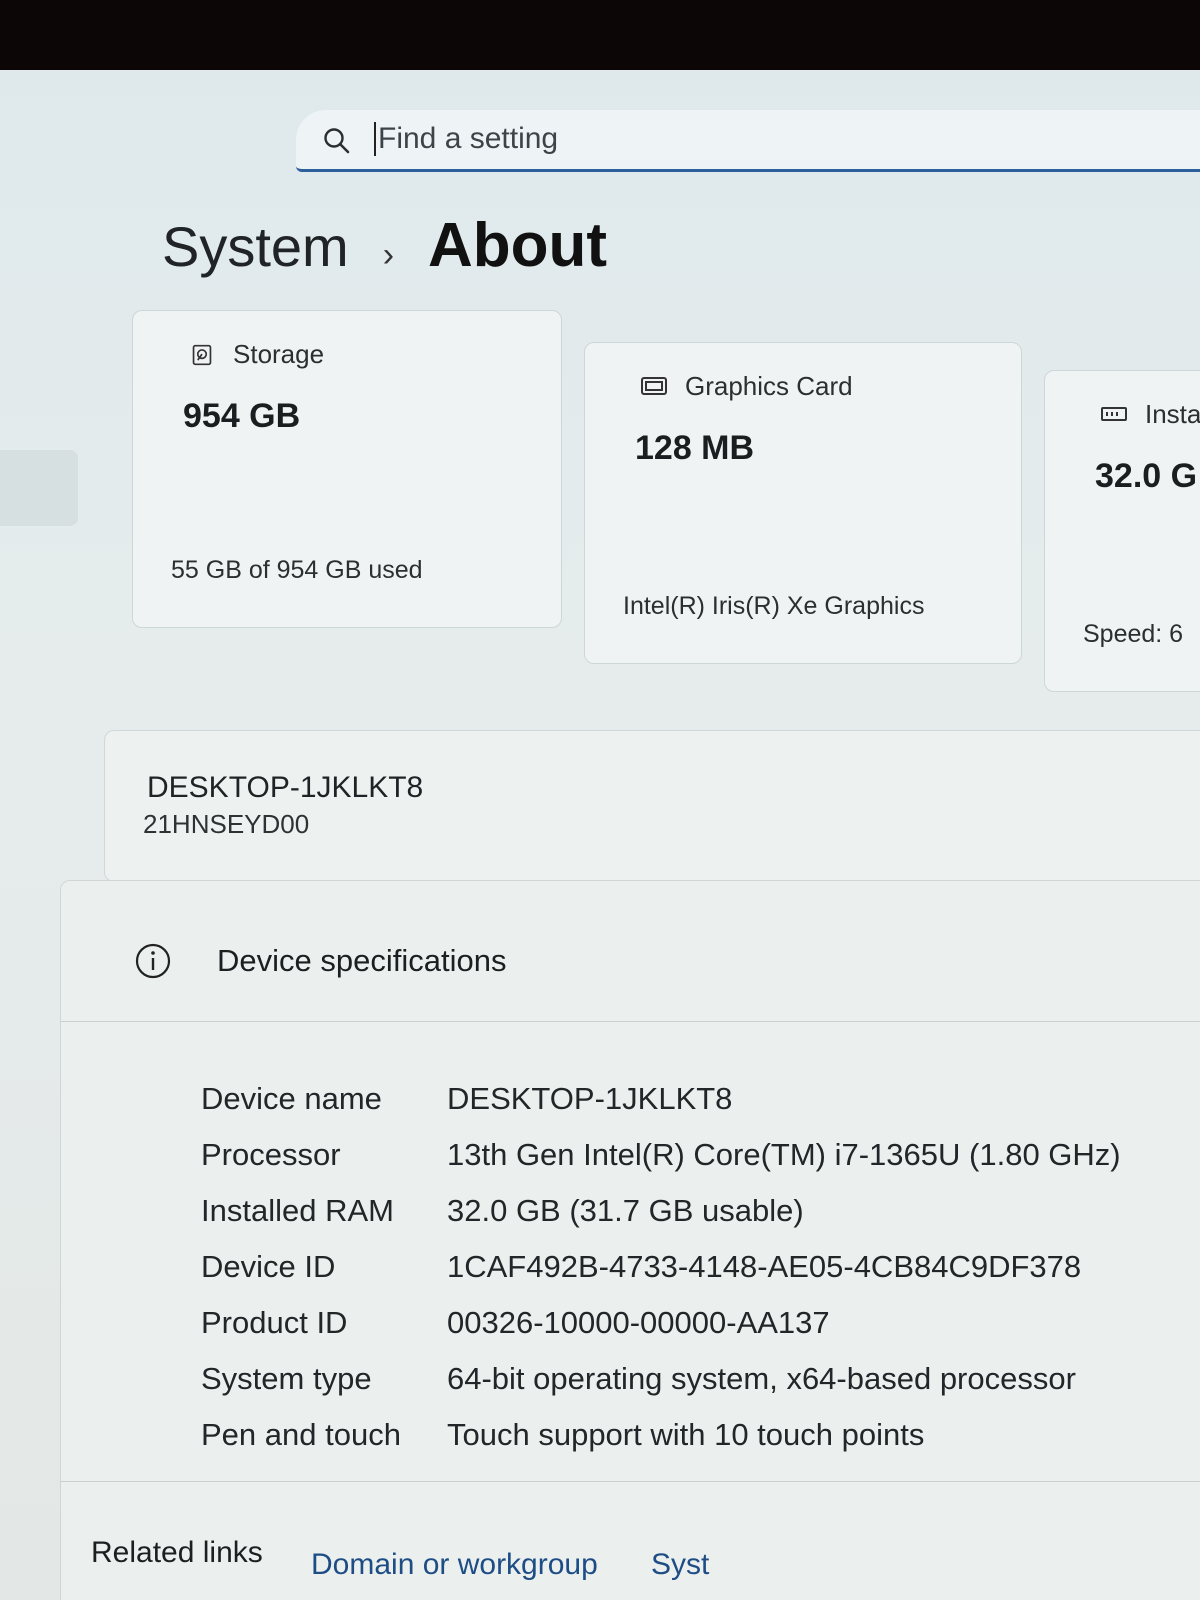 The image size is (1200, 1600). I want to click on device-name: DESKTOP-1JKLKT8, so click(285, 787).